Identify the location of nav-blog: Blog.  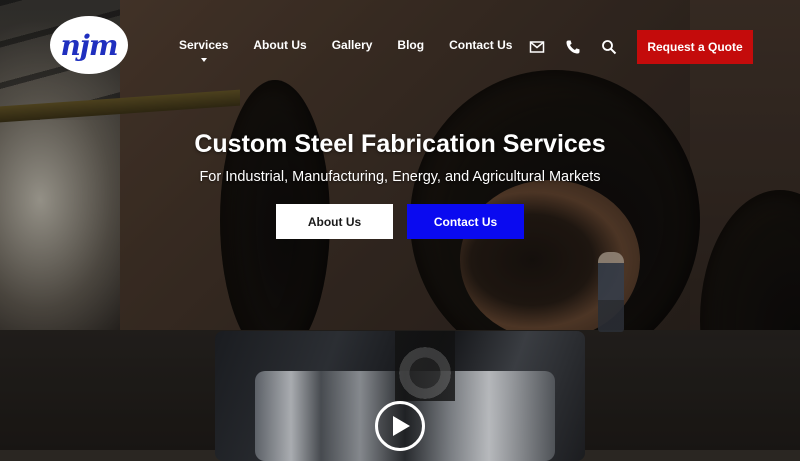
(410, 48).